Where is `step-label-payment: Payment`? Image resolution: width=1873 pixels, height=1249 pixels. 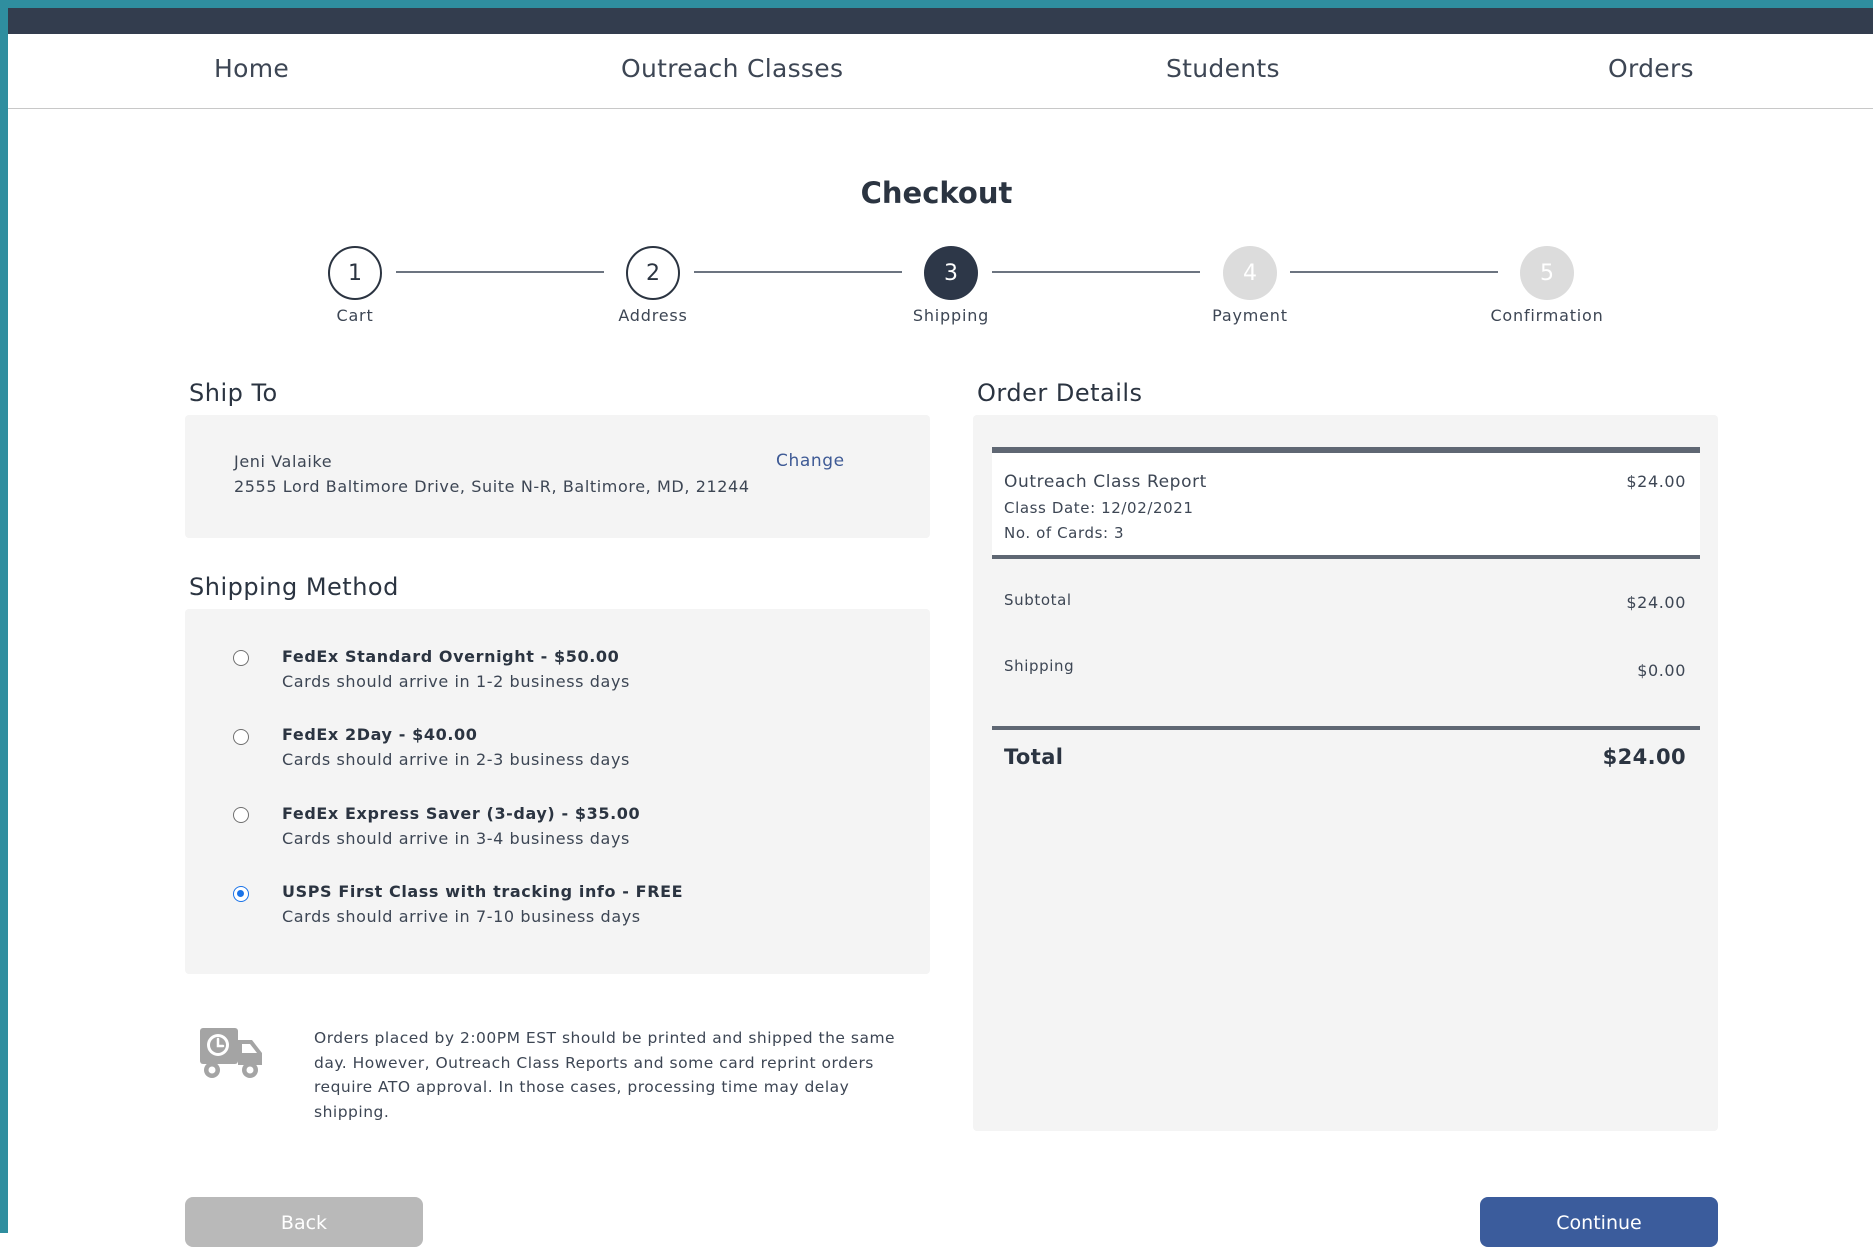 step-label-payment: Payment is located at coordinates (1250, 315).